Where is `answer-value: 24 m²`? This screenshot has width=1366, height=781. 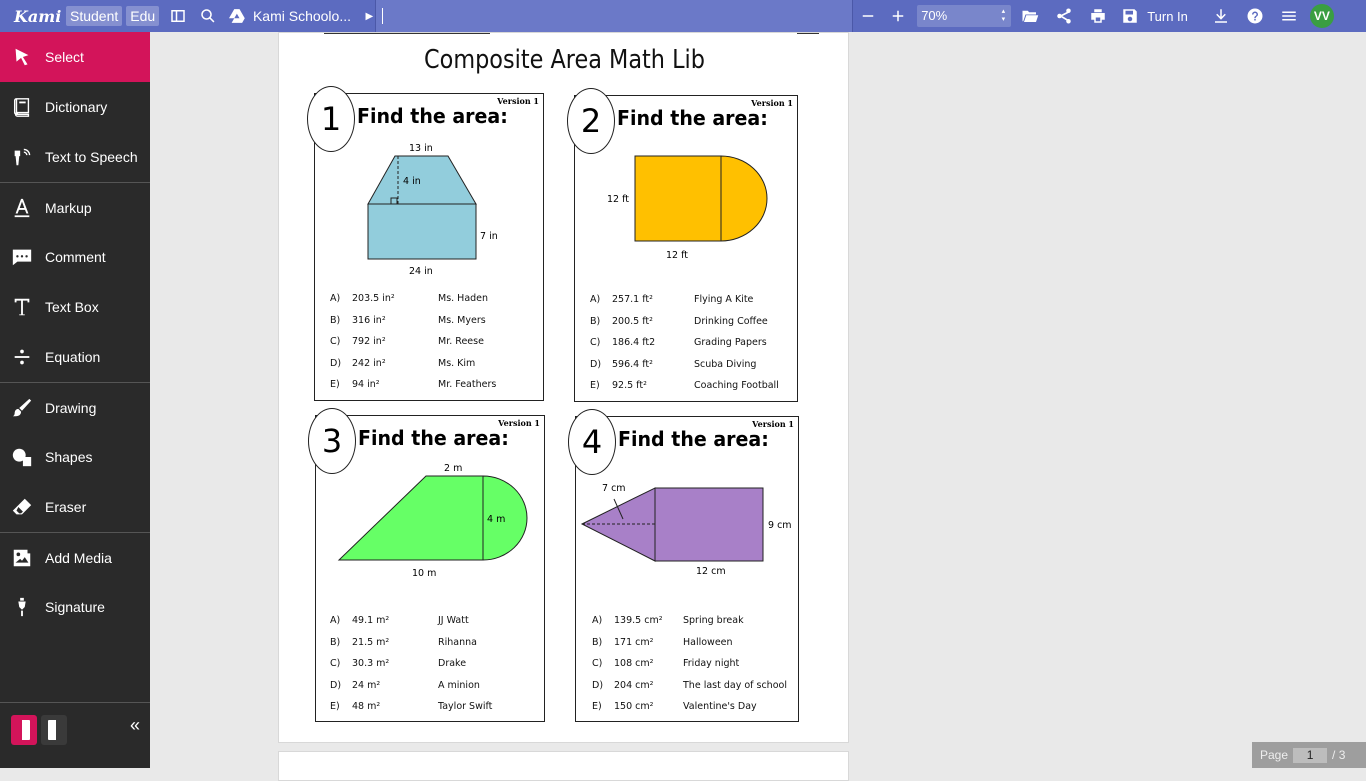 answer-value: 24 m² is located at coordinates (366, 685).